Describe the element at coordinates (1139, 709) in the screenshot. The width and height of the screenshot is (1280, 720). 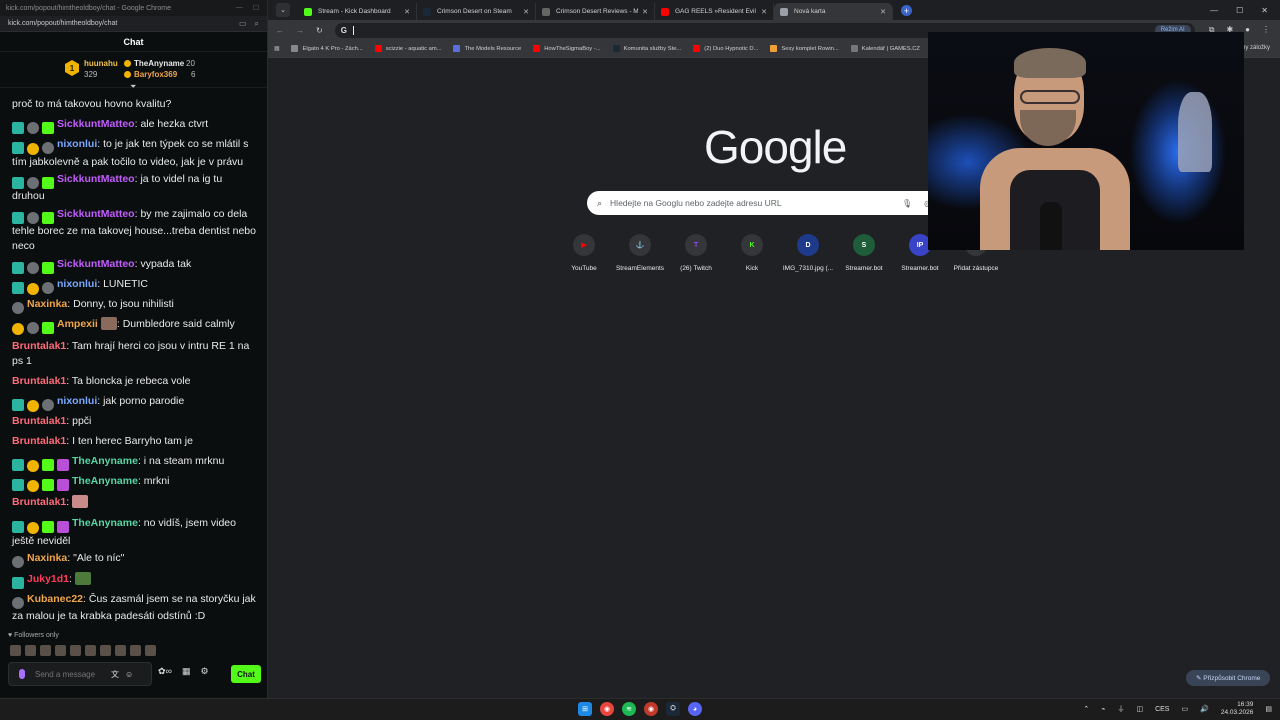
I see `speaker-tray-icon: ◫` at that location.